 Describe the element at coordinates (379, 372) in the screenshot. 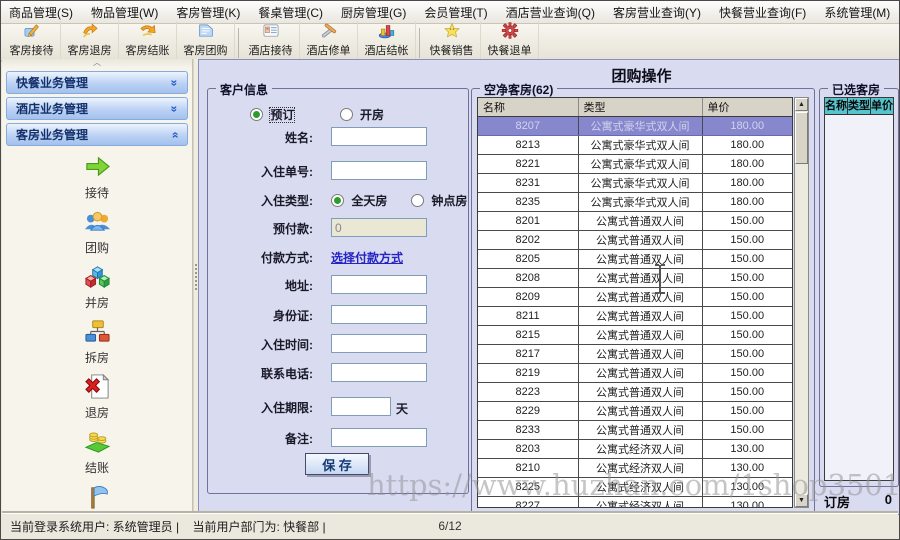

I see `phone-input` at that location.